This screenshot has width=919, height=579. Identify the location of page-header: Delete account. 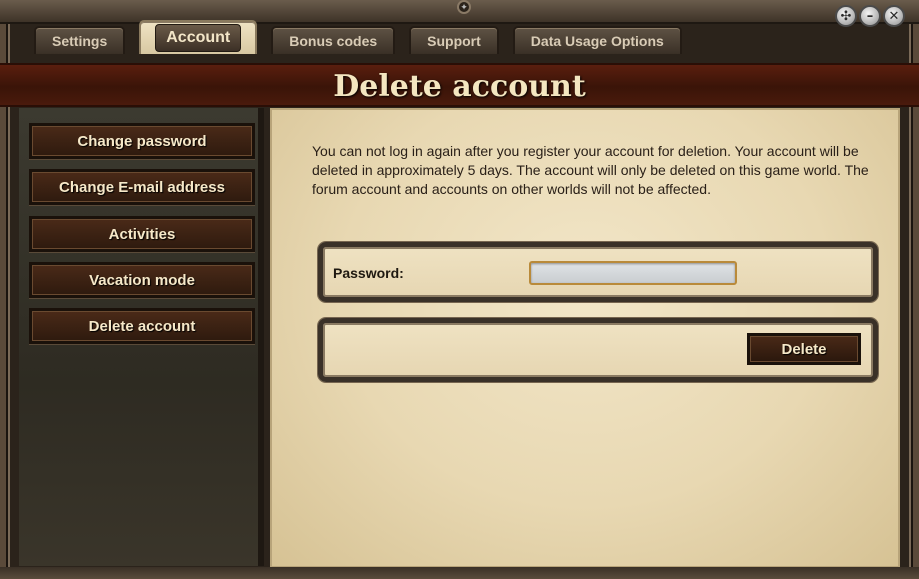
(459, 85).